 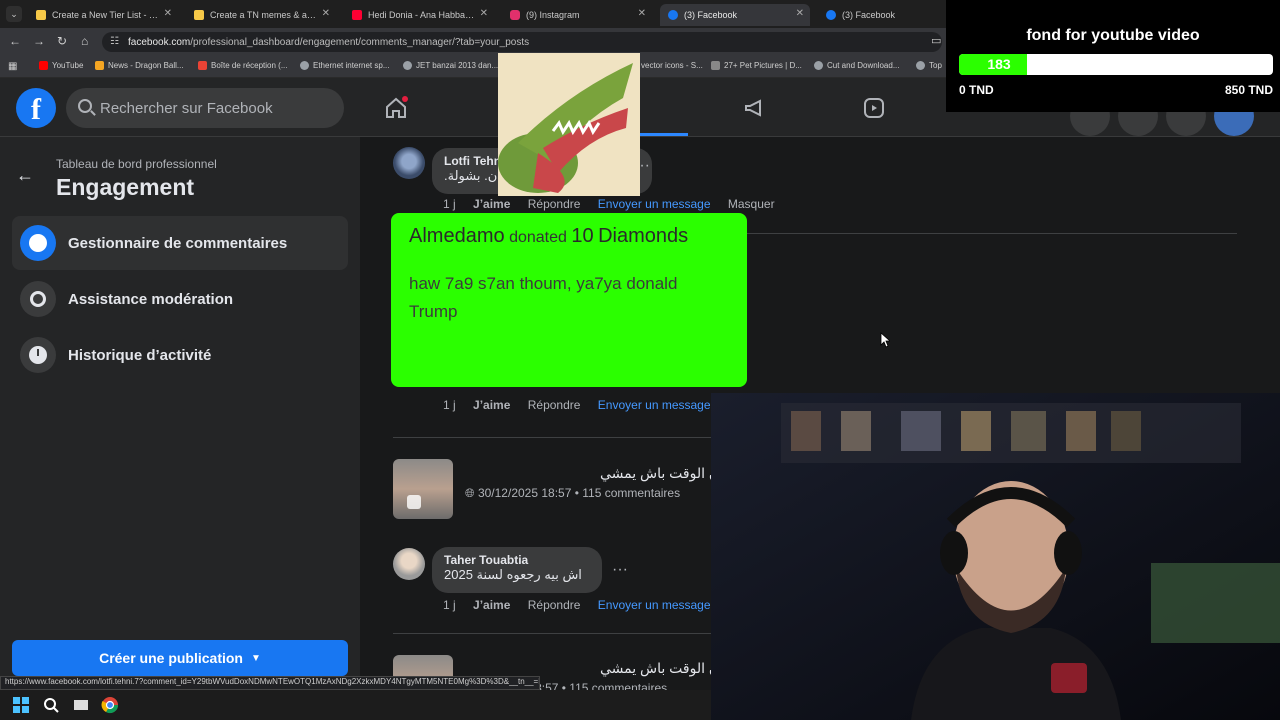 I want to click on youtube-icon, so click(x=43, y=65).